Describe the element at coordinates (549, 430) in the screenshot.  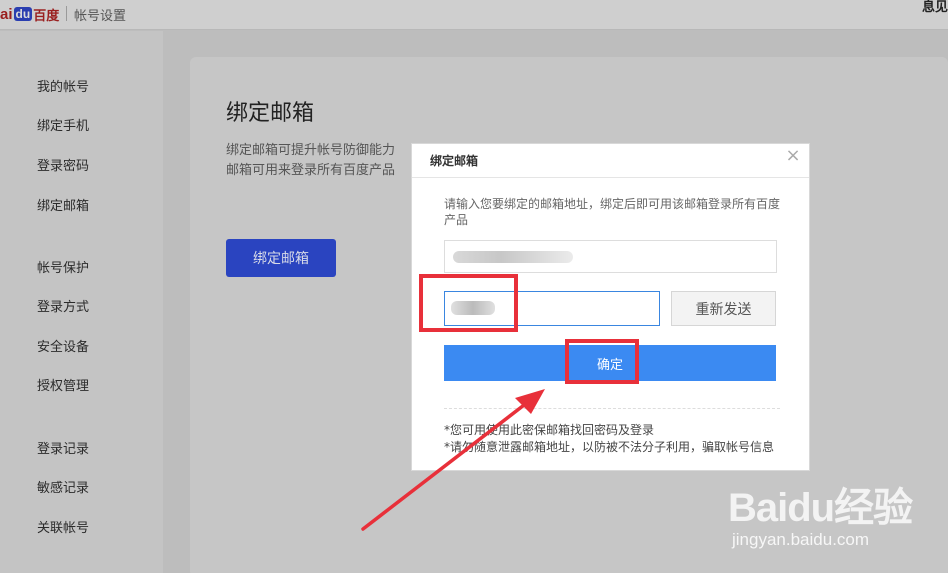
I see `note-recovery: *您可用使用此密保邮箱找回密码及登录` at that location.